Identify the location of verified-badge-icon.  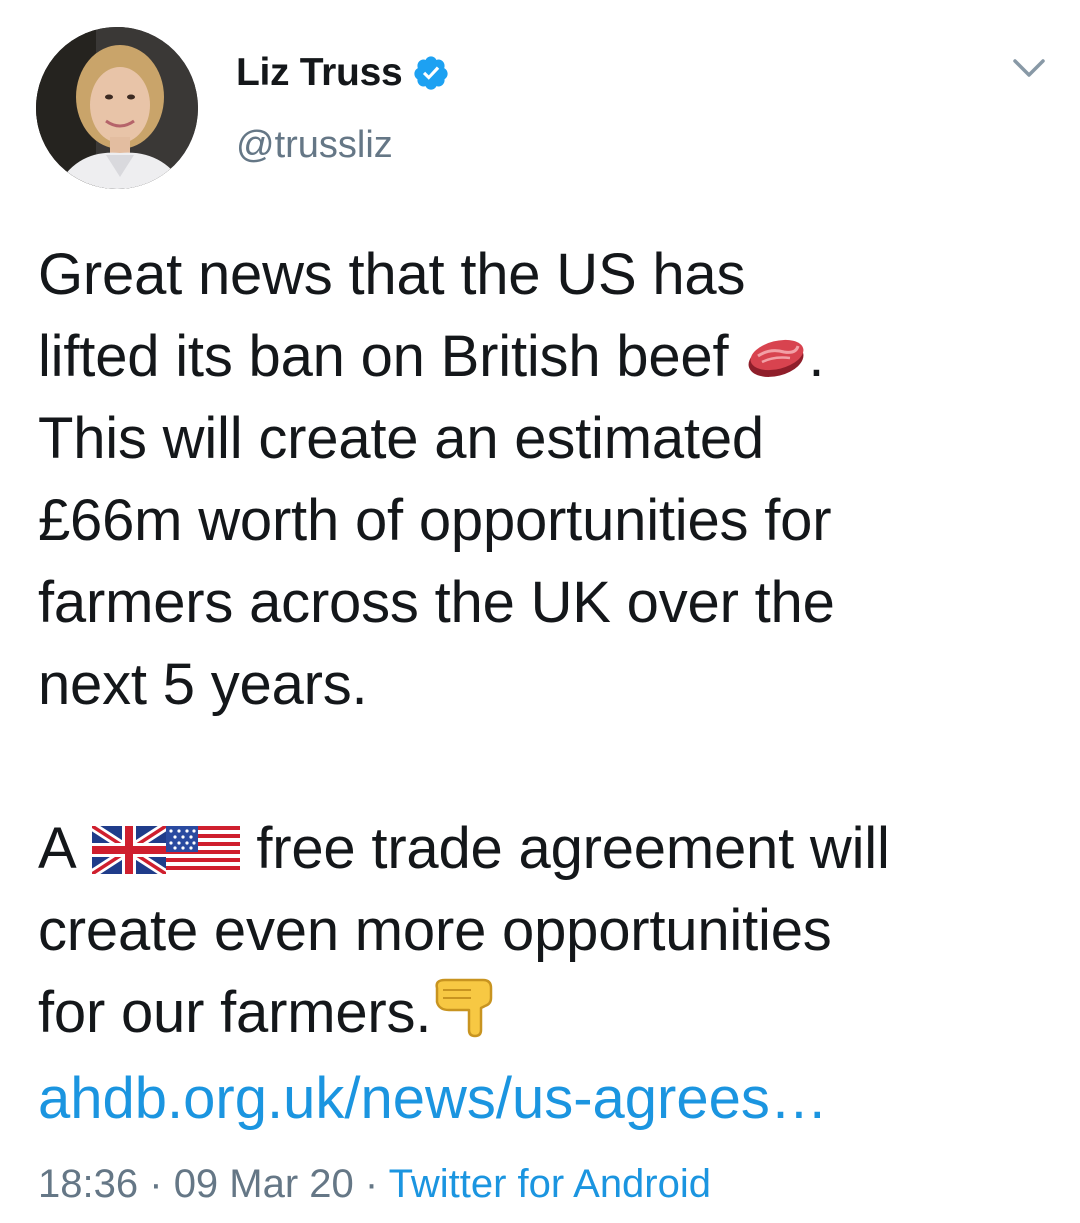
(431, 73).